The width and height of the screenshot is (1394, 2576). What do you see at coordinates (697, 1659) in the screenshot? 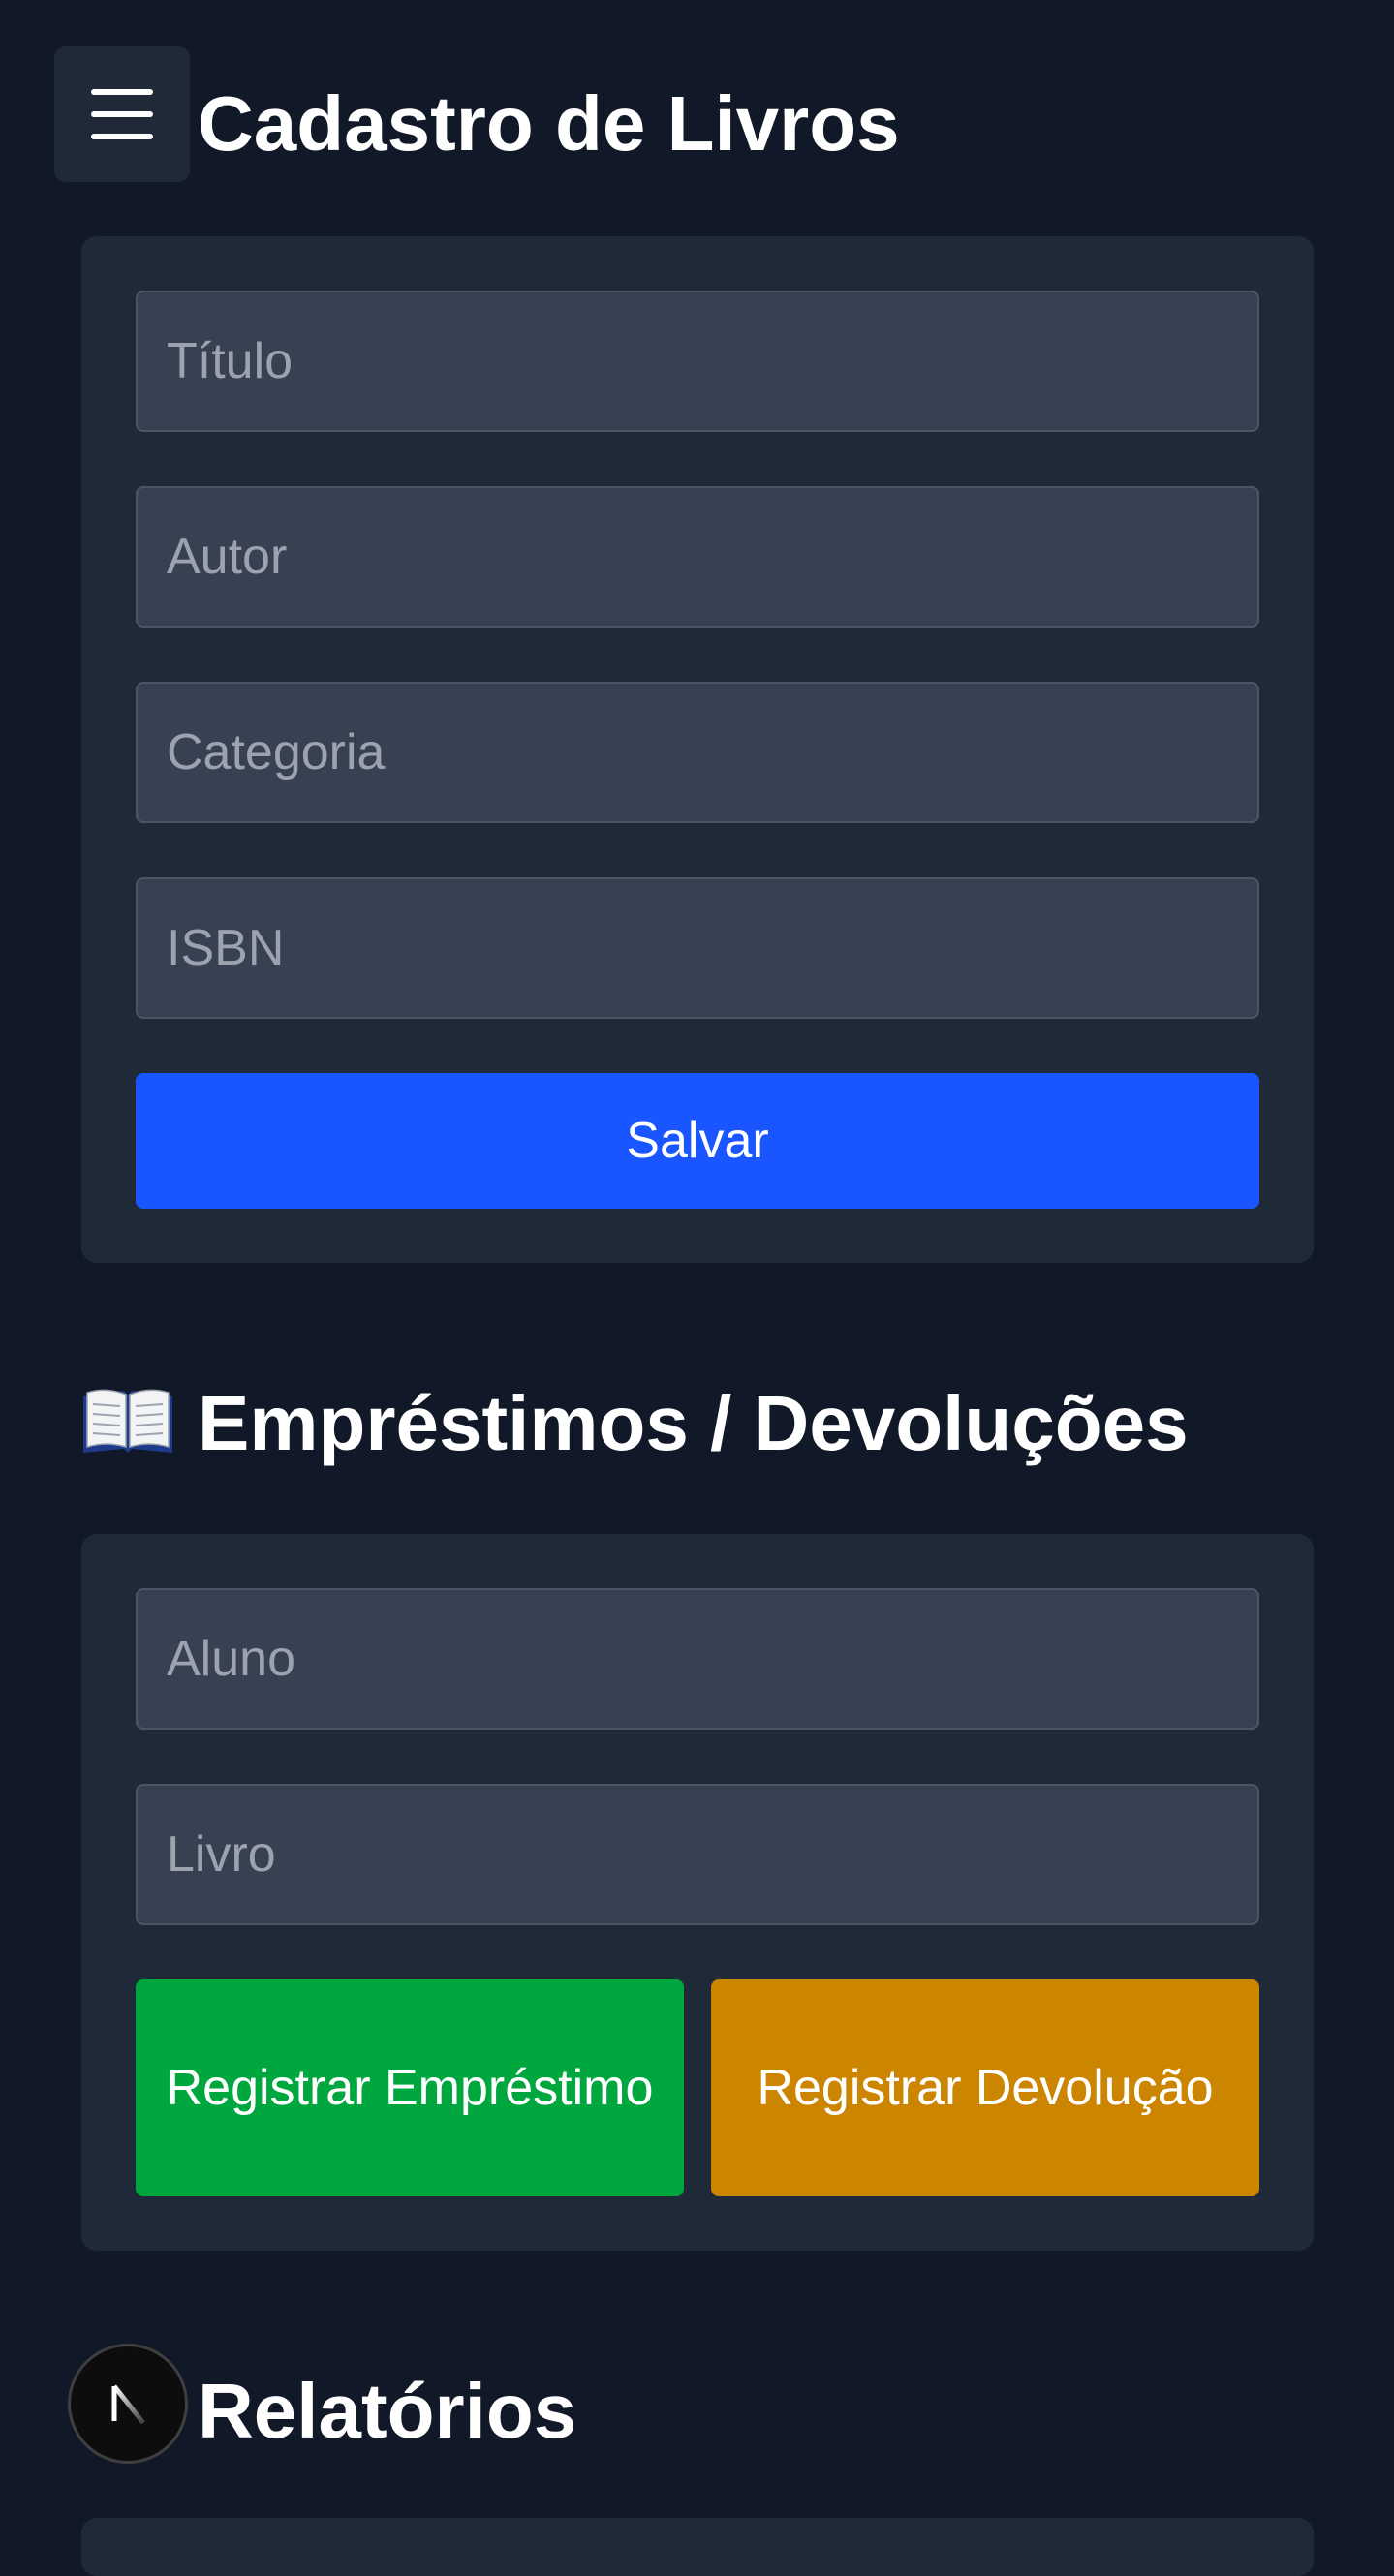
I see `student-input` at bounding box center [697, 1659].